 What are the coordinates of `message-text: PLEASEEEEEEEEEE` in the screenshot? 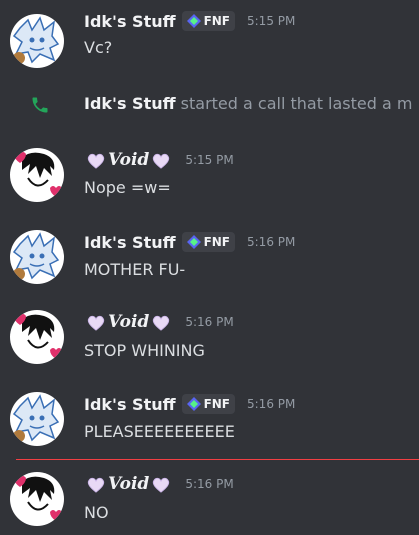 It's located at (159, 431).